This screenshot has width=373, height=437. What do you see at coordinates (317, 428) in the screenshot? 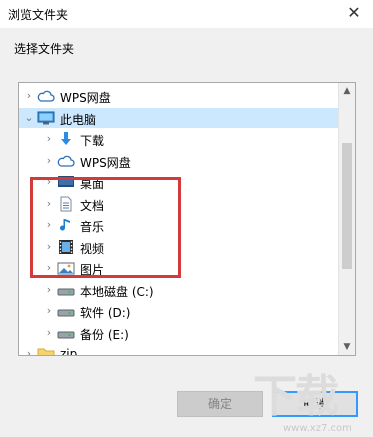
I see `watermark-url: www.xz7.com` at bounding box center [317, 428].